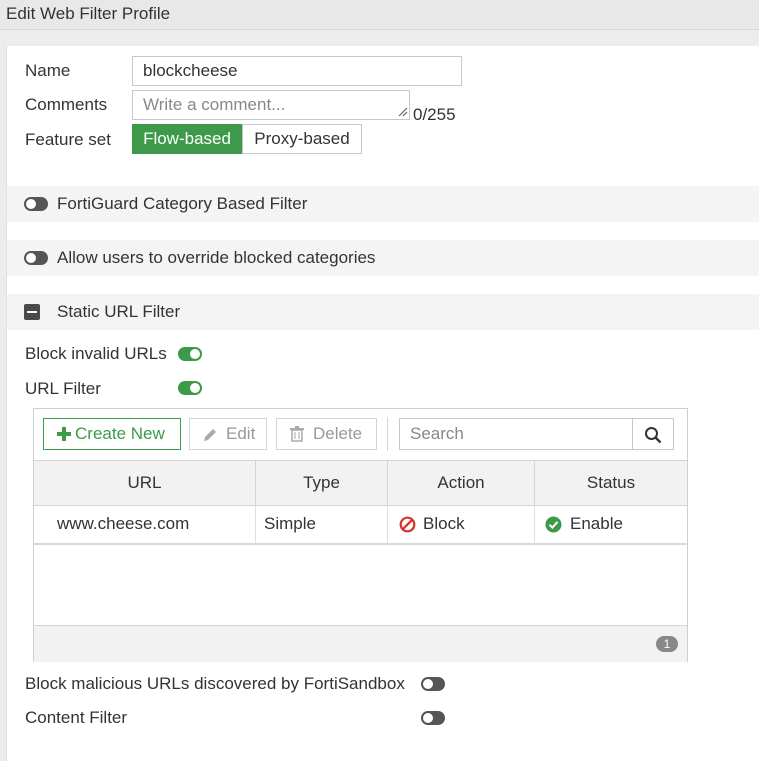 Image resolution: width=759 pixels, height=761 pixels. I want to click on create-new-button: Create New, so click(112, 434).